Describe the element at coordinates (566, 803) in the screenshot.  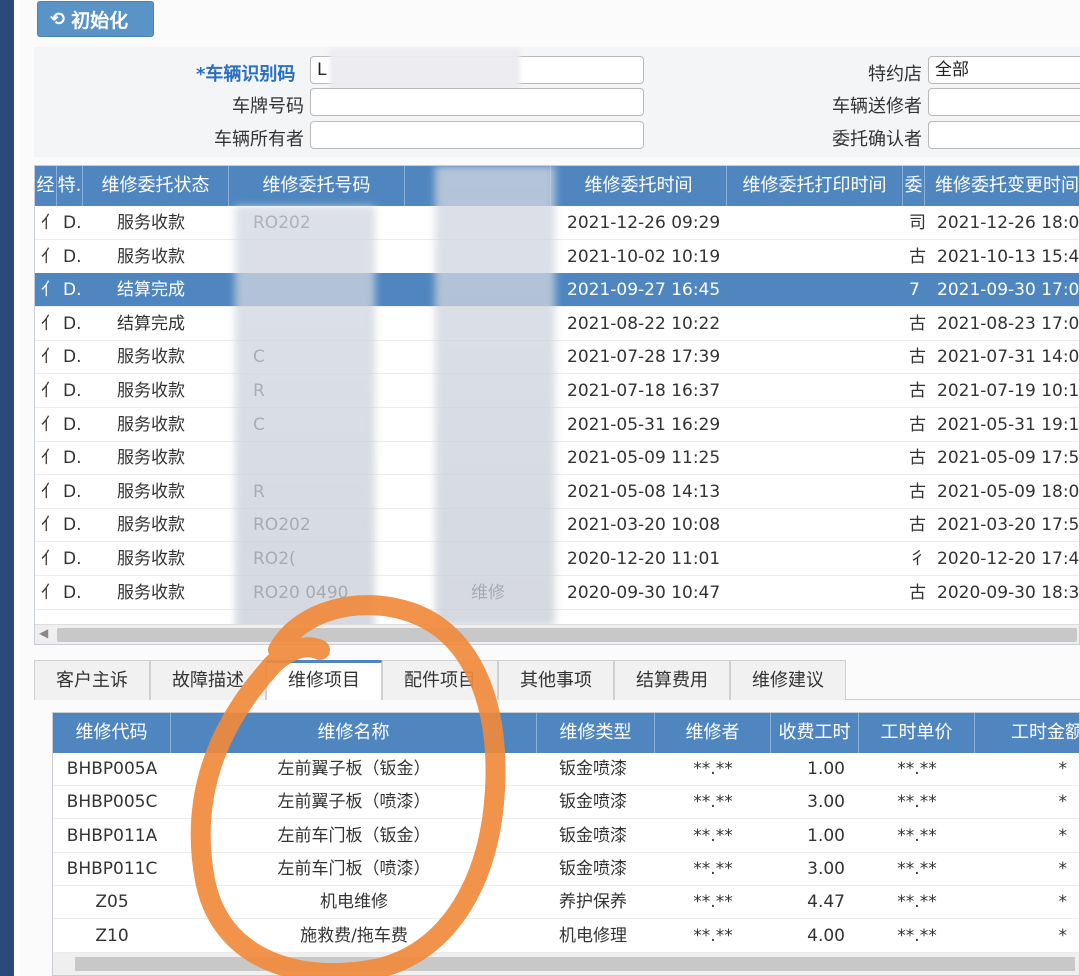
I see `table-row: BHBP005C 左前翼子板（喷漆） 钣金喷漆 **.** 3.00 **.** *` at that location.